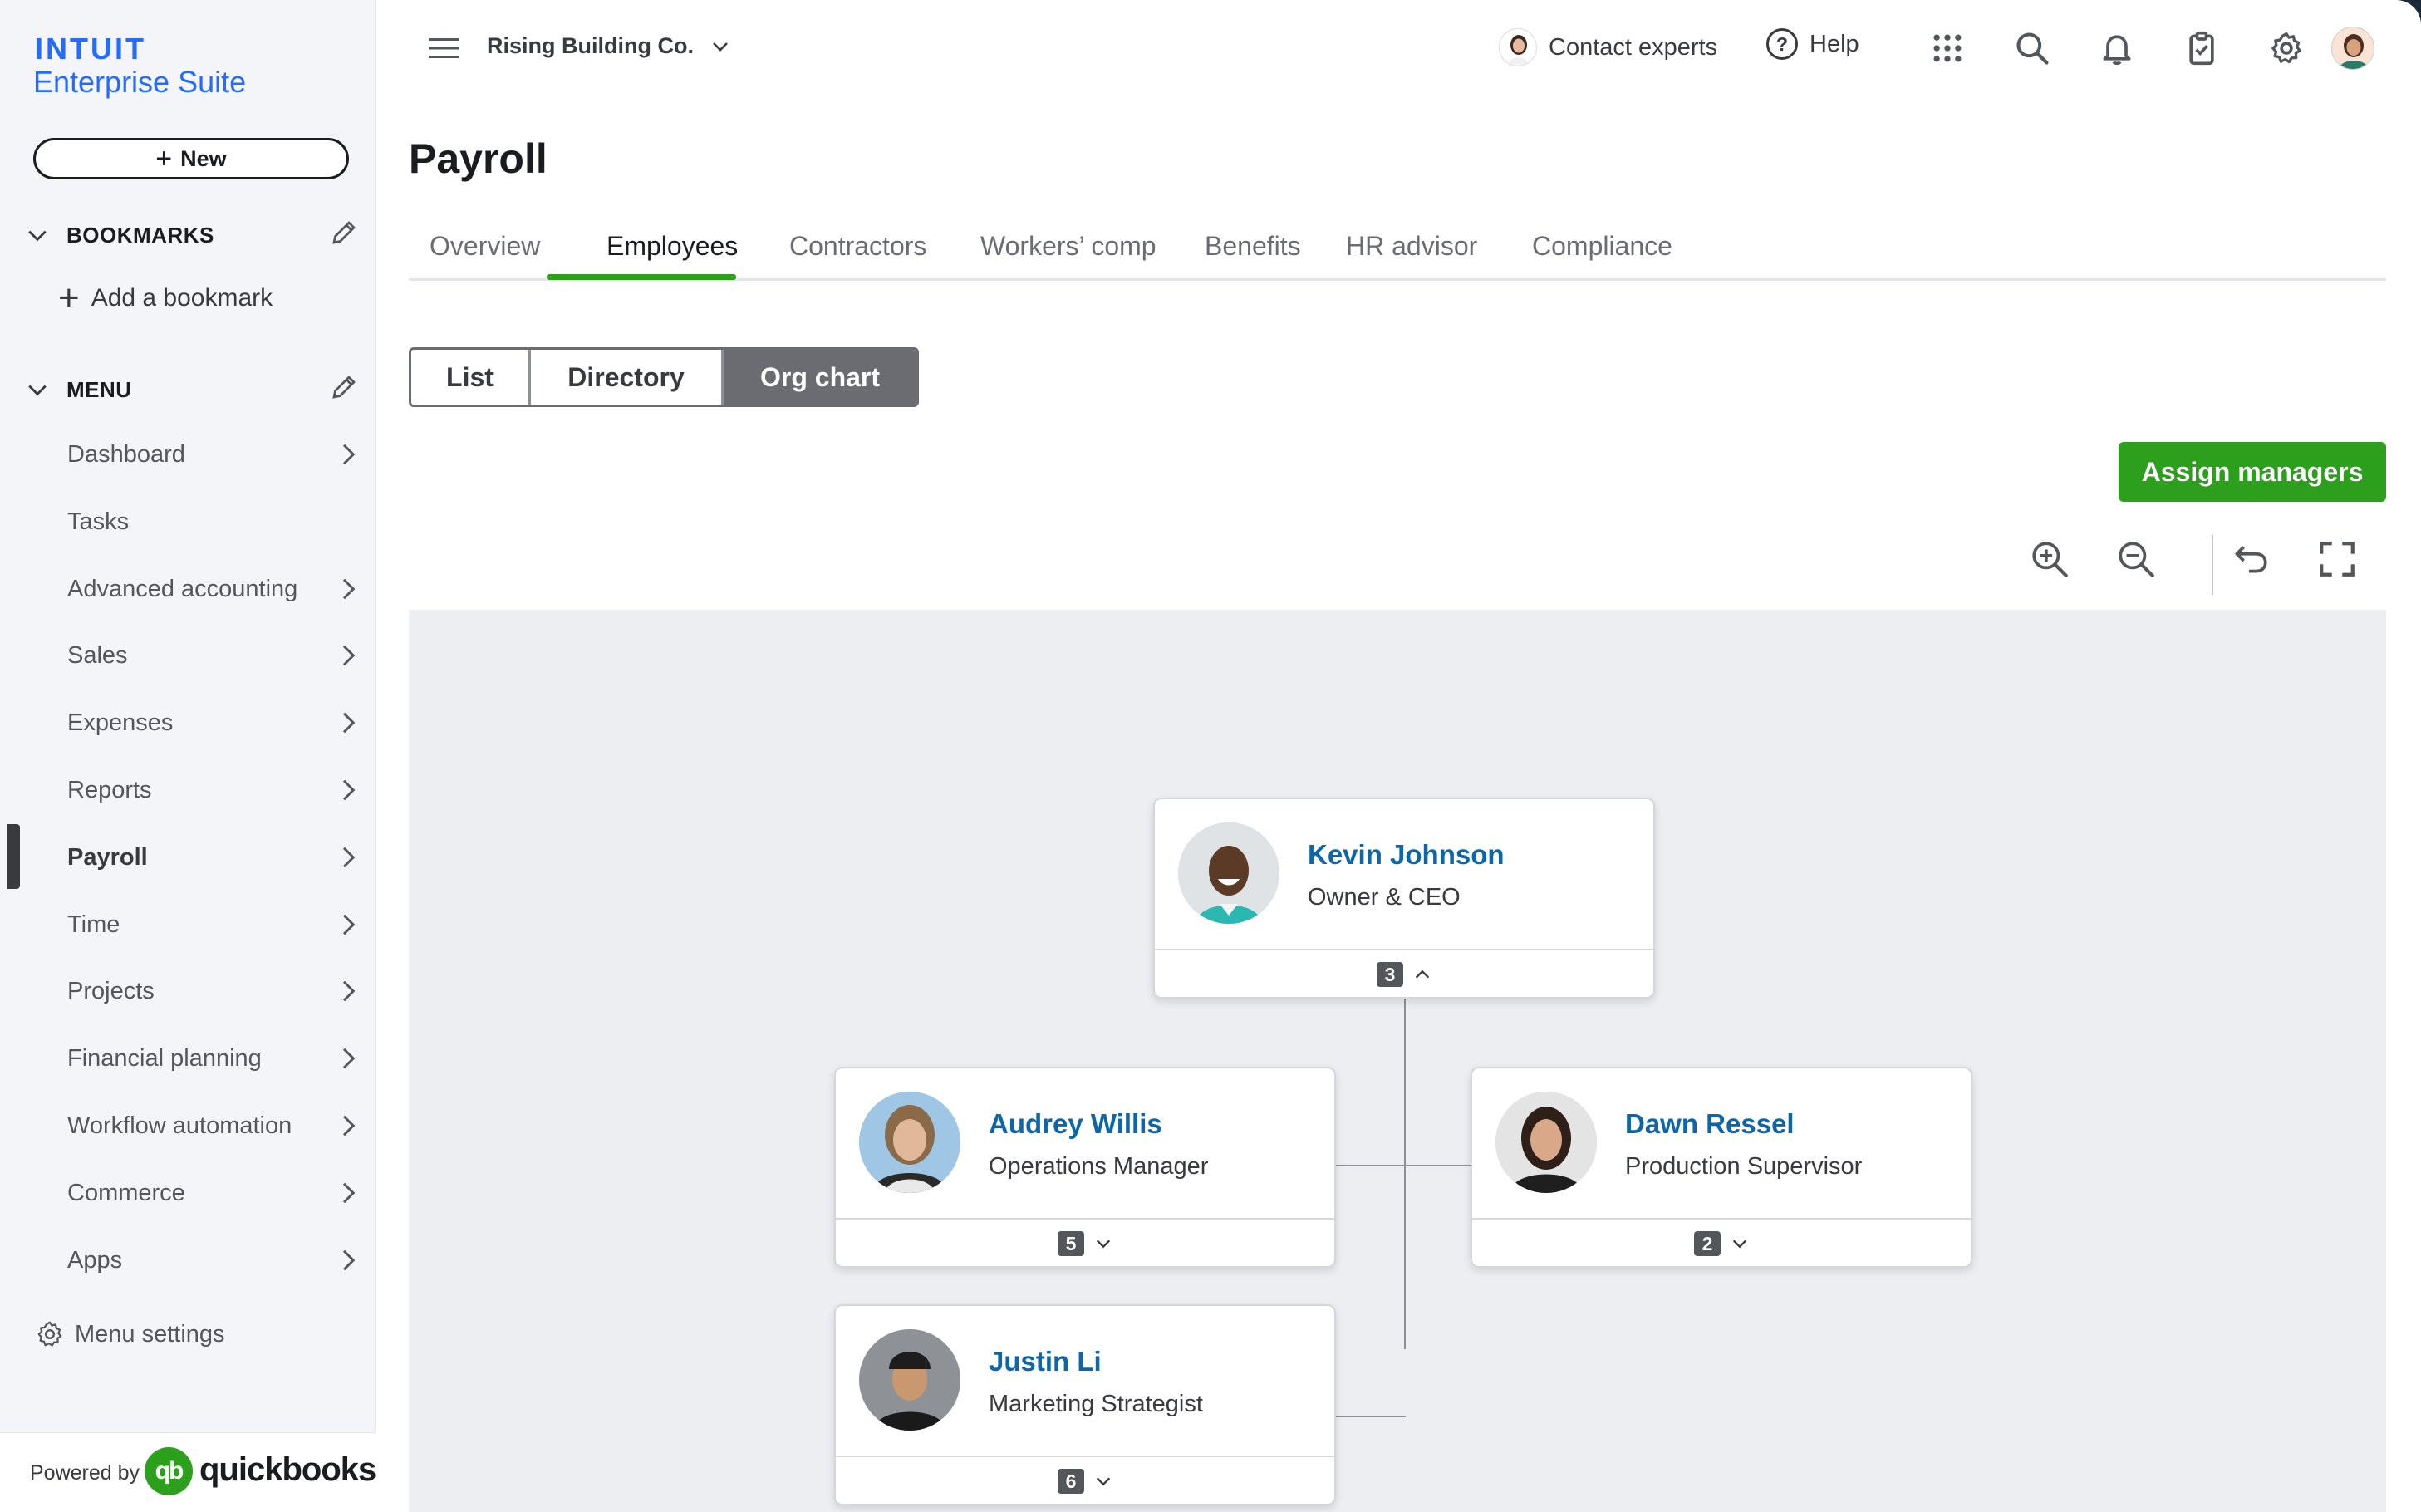  What do you see at coordinates (485, 252) in the screenshot?
I see `tab-overview: Overview` at bounding box center [485, 252].